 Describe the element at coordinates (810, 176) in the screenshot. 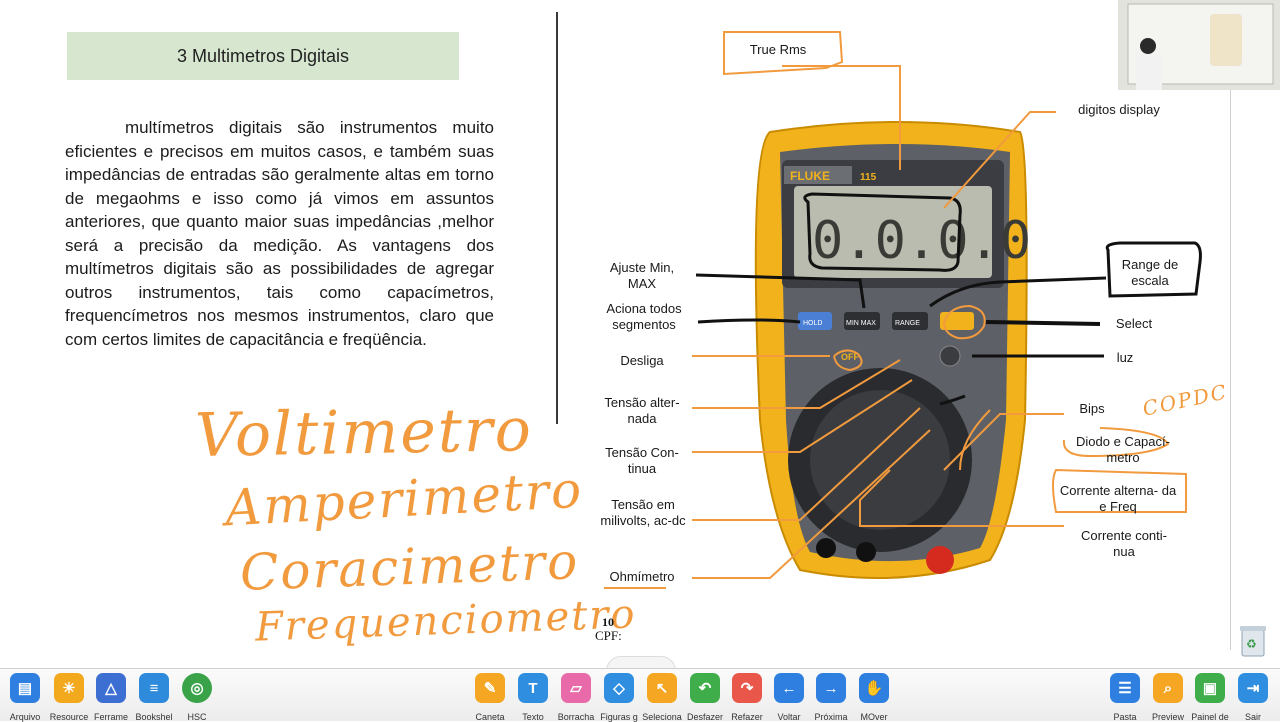

I see `brand-logo: FLUKE` at that location.